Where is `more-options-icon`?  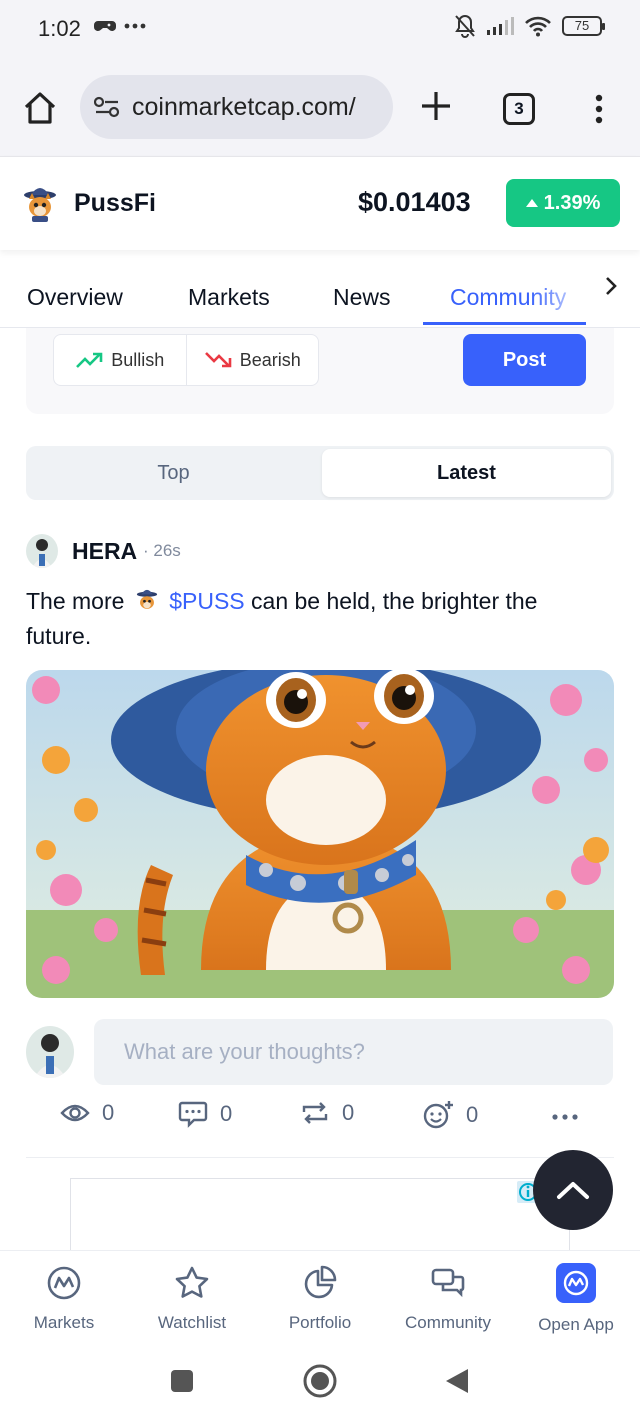
more-options-icon is located at coordinates (565, 1117).